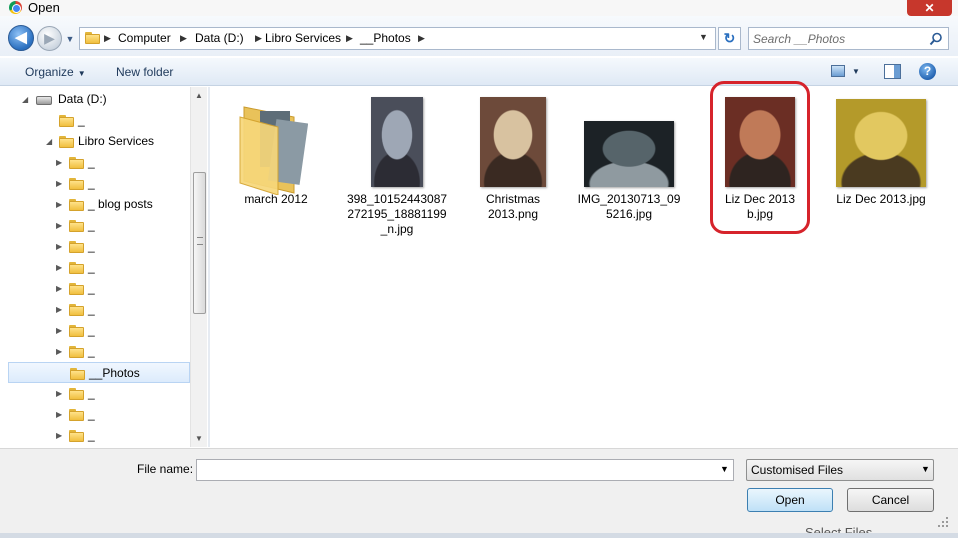 The width and height of the screenshot is (958, 538). Describe the element at coordinates (70, 39) in the screenshot. I see `recent-locations-dropdown: ▼` at that location.